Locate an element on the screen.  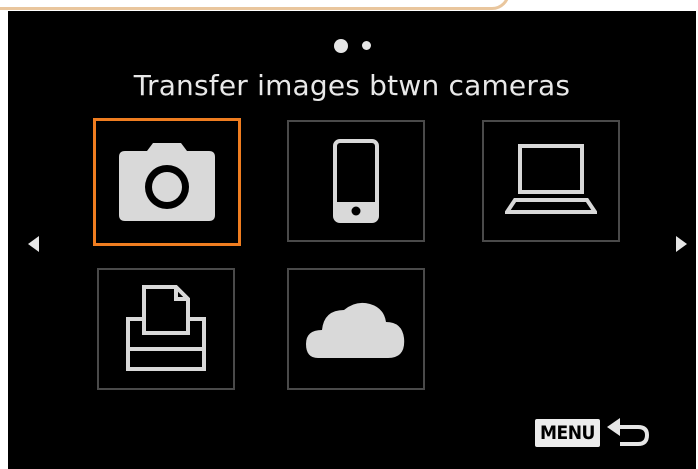
device-tile-smartphone is located at coordinates (356, 181).